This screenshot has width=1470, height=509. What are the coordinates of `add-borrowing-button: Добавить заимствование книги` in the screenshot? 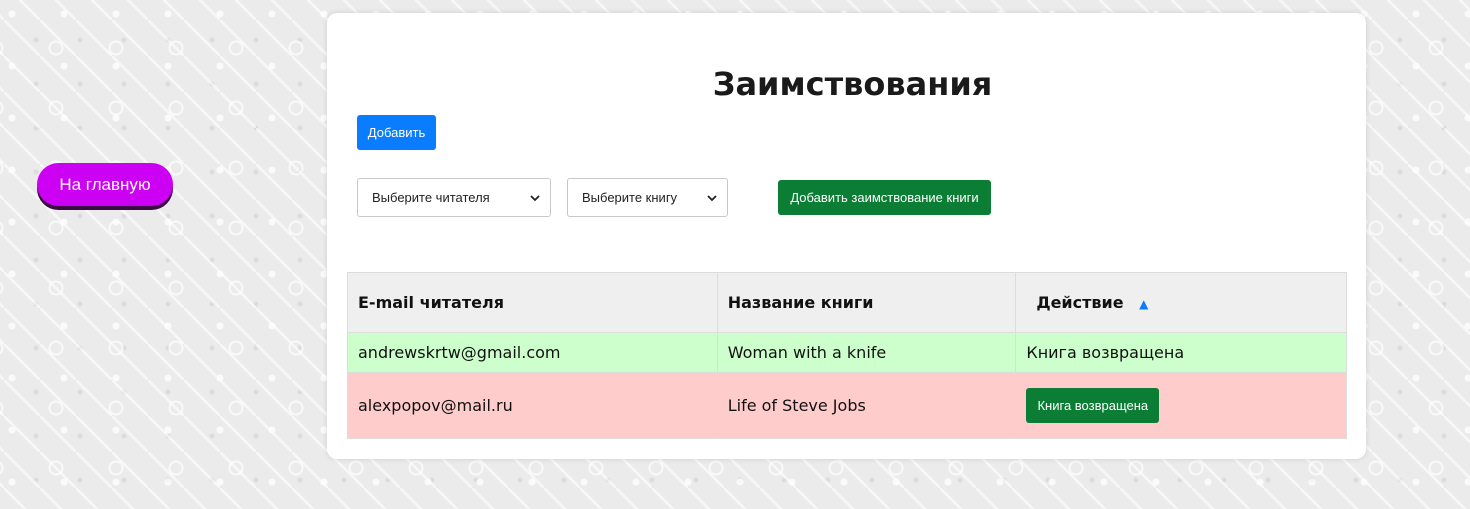 It's located at (884, 197).